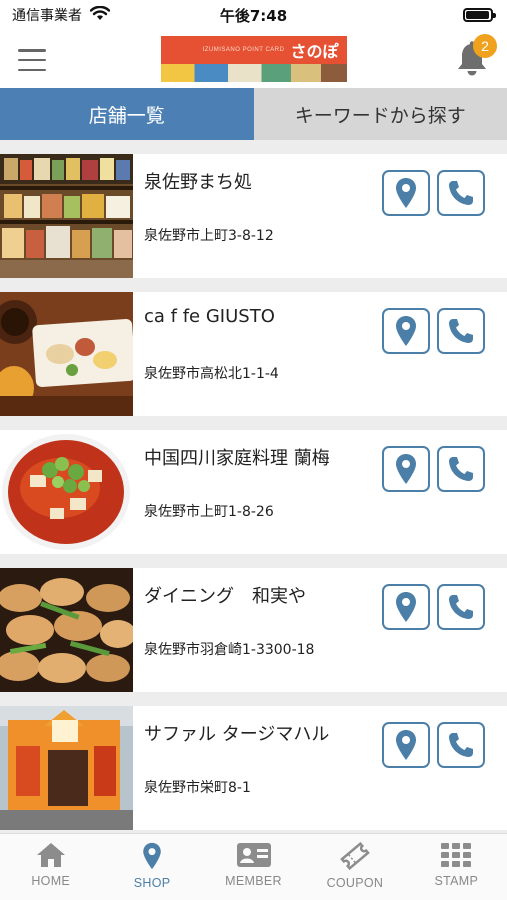 The height and width of the screenshot is (900, 507). Describe the element at coordinates (314, 51) in the screenshot. I see `logo-text: さのぽ` at that location.